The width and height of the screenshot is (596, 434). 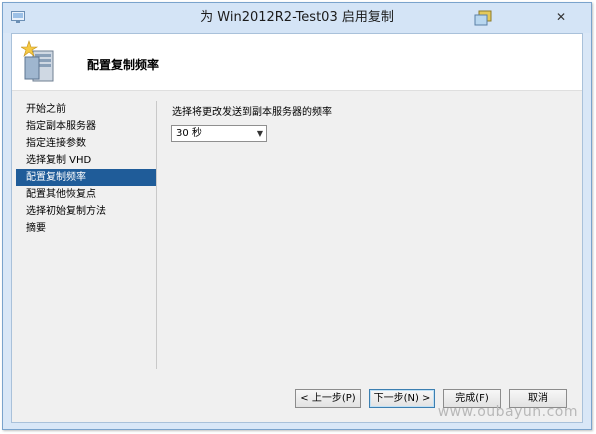 I want to click on server-replication-icon, so click(x=37, y=61).